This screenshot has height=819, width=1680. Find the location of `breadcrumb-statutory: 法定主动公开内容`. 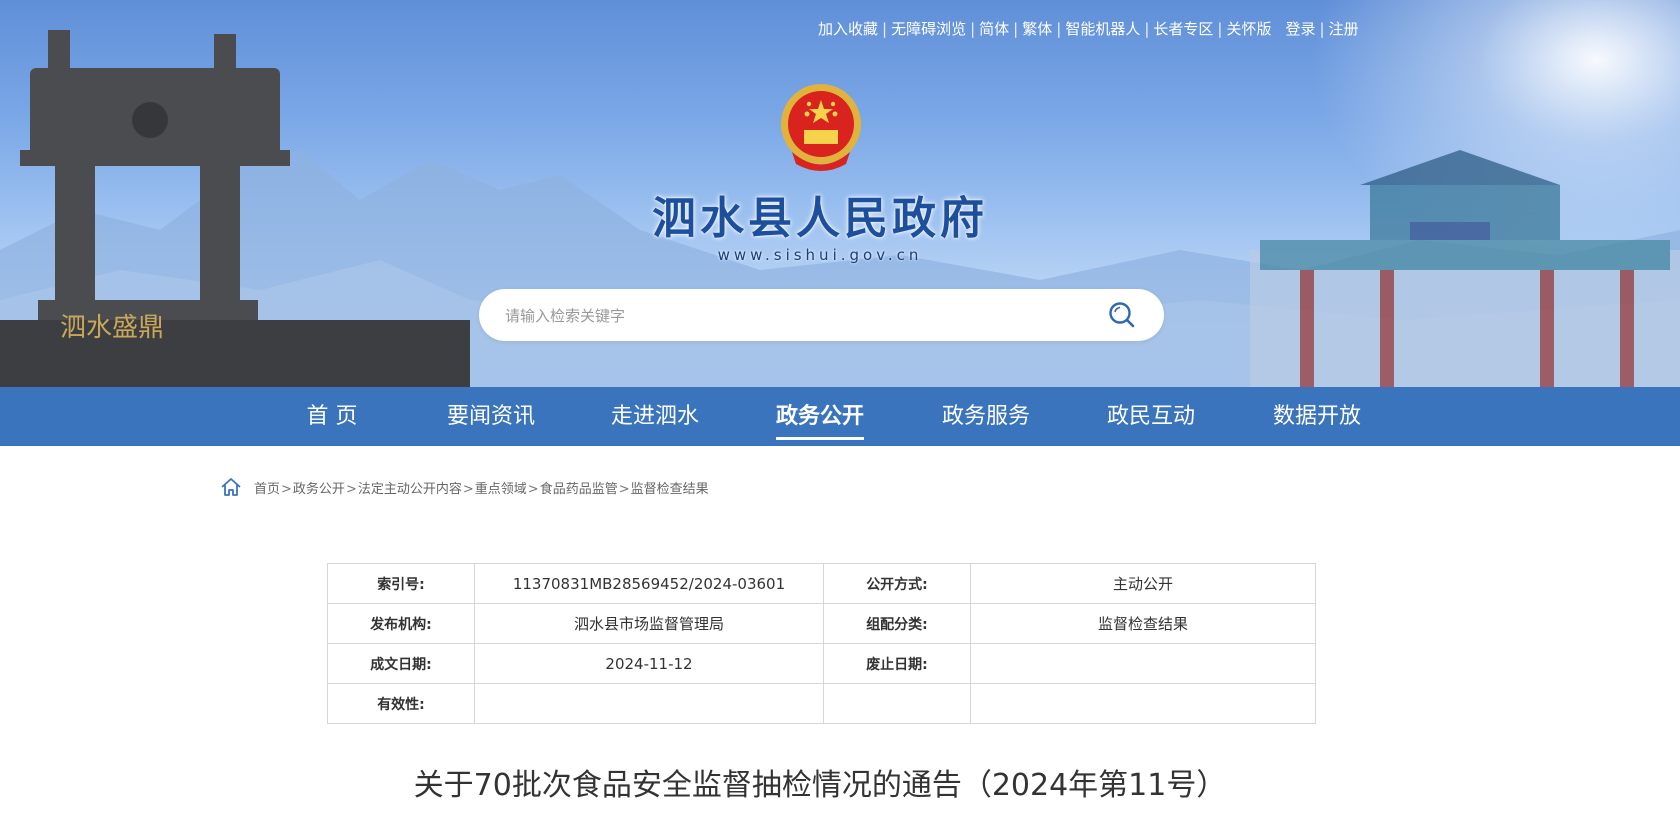

breadcrumb-statutory: 法定主动公开内容 is located at coordinates (410, 489).